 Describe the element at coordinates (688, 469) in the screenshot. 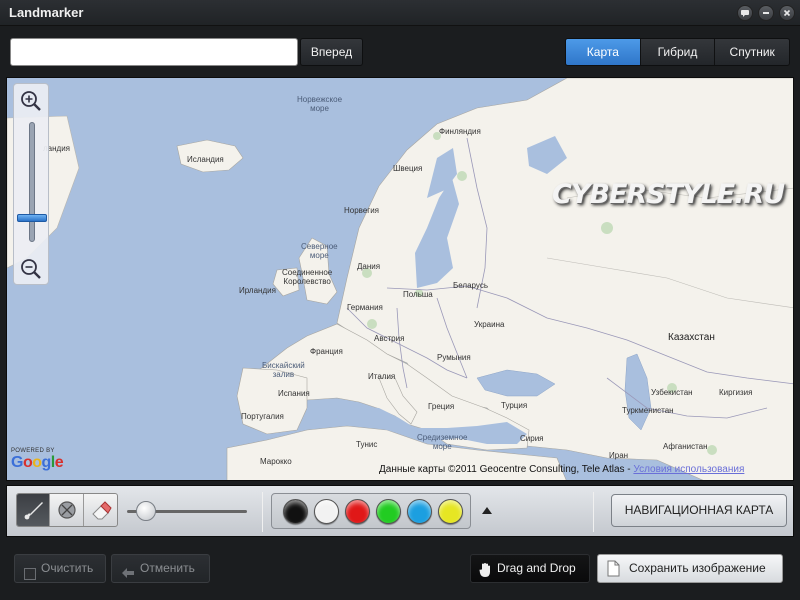

I see `terms-link: Условия использования` at that location.